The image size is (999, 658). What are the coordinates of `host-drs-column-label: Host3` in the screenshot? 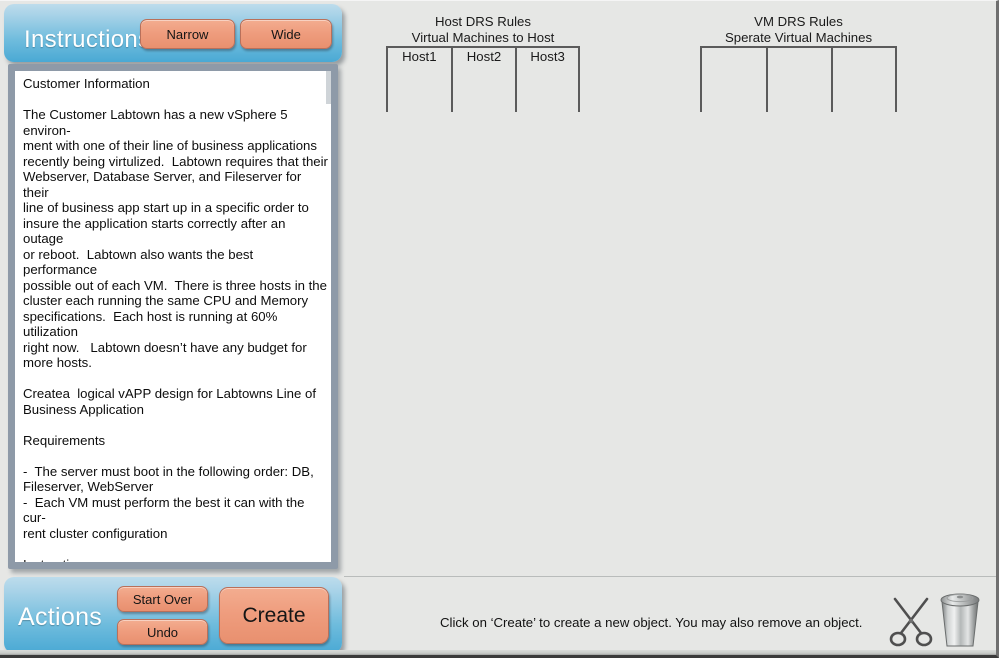 It's located at (547, 56).